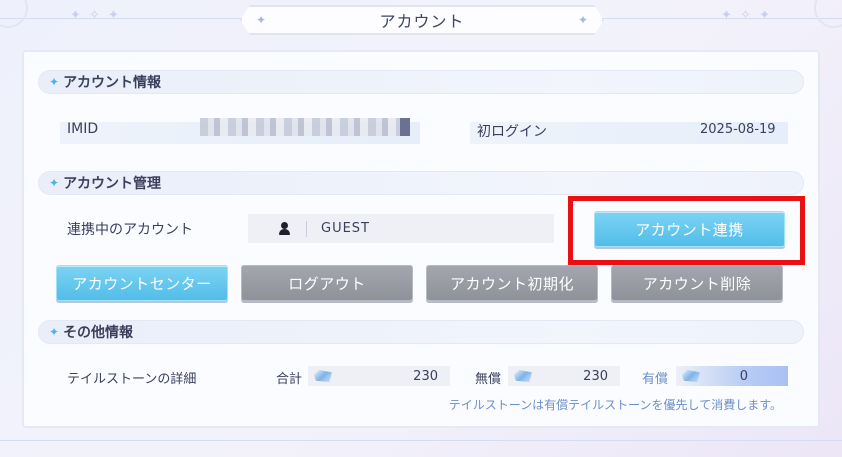 This screenshot has height=457, width=842. What do you see at coordinates (345, 228) in the screenshot?
I see `linked-account-value: GUEST` at bounding box center [345, 228].